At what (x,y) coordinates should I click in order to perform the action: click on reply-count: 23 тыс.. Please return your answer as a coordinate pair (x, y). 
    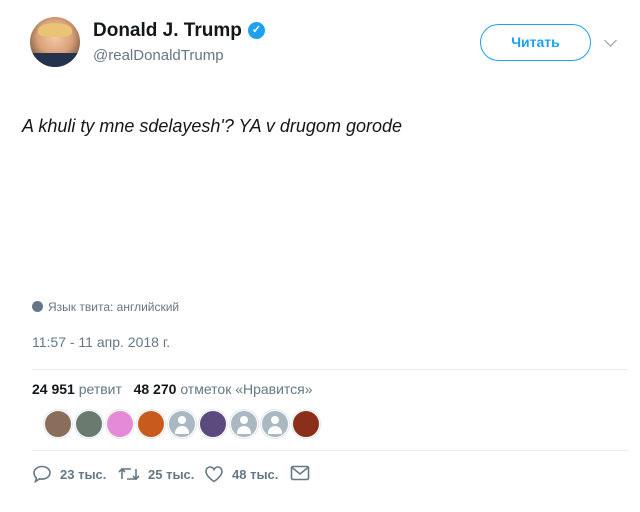
    Looking at the image, I should click on (83, 474).